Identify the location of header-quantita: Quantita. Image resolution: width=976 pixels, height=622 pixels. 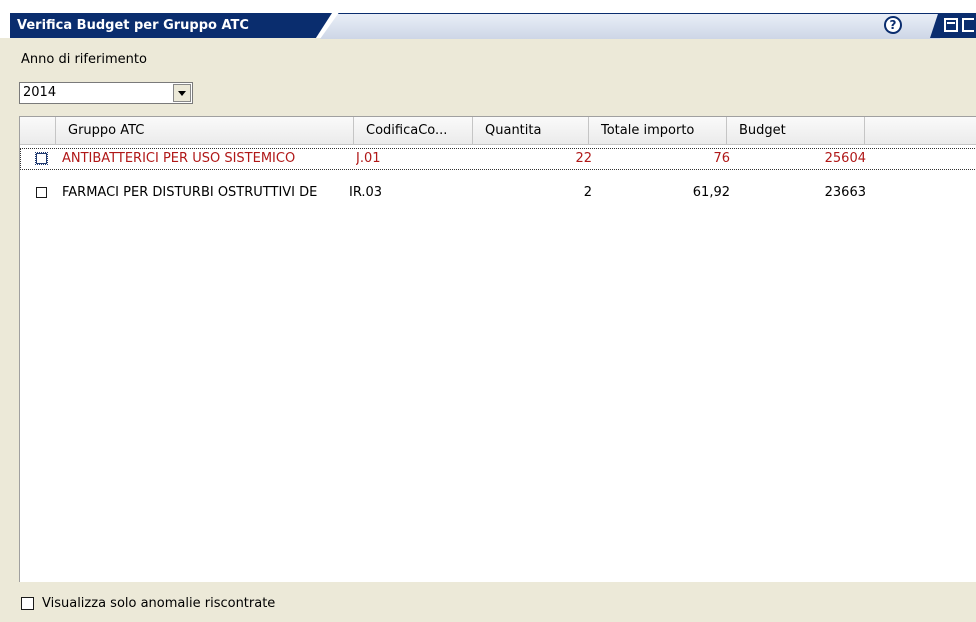
(531, 130).